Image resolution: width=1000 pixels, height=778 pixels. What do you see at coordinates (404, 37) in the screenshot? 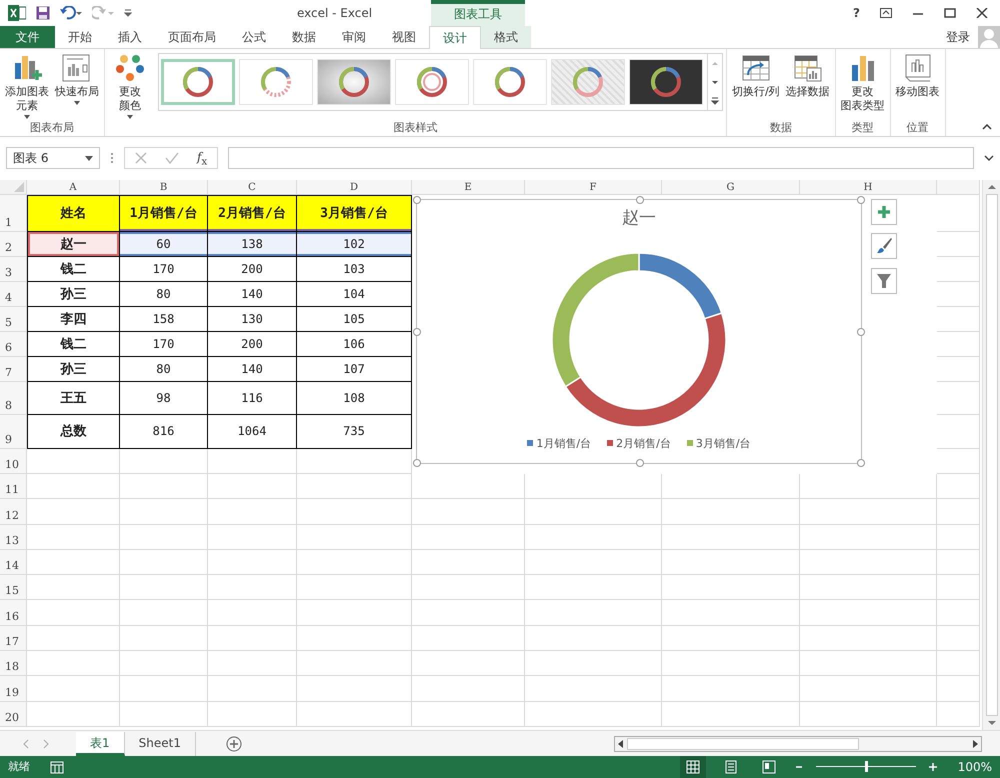
I see `ribbon-tab: 视图` at bounding box center [404, 37].